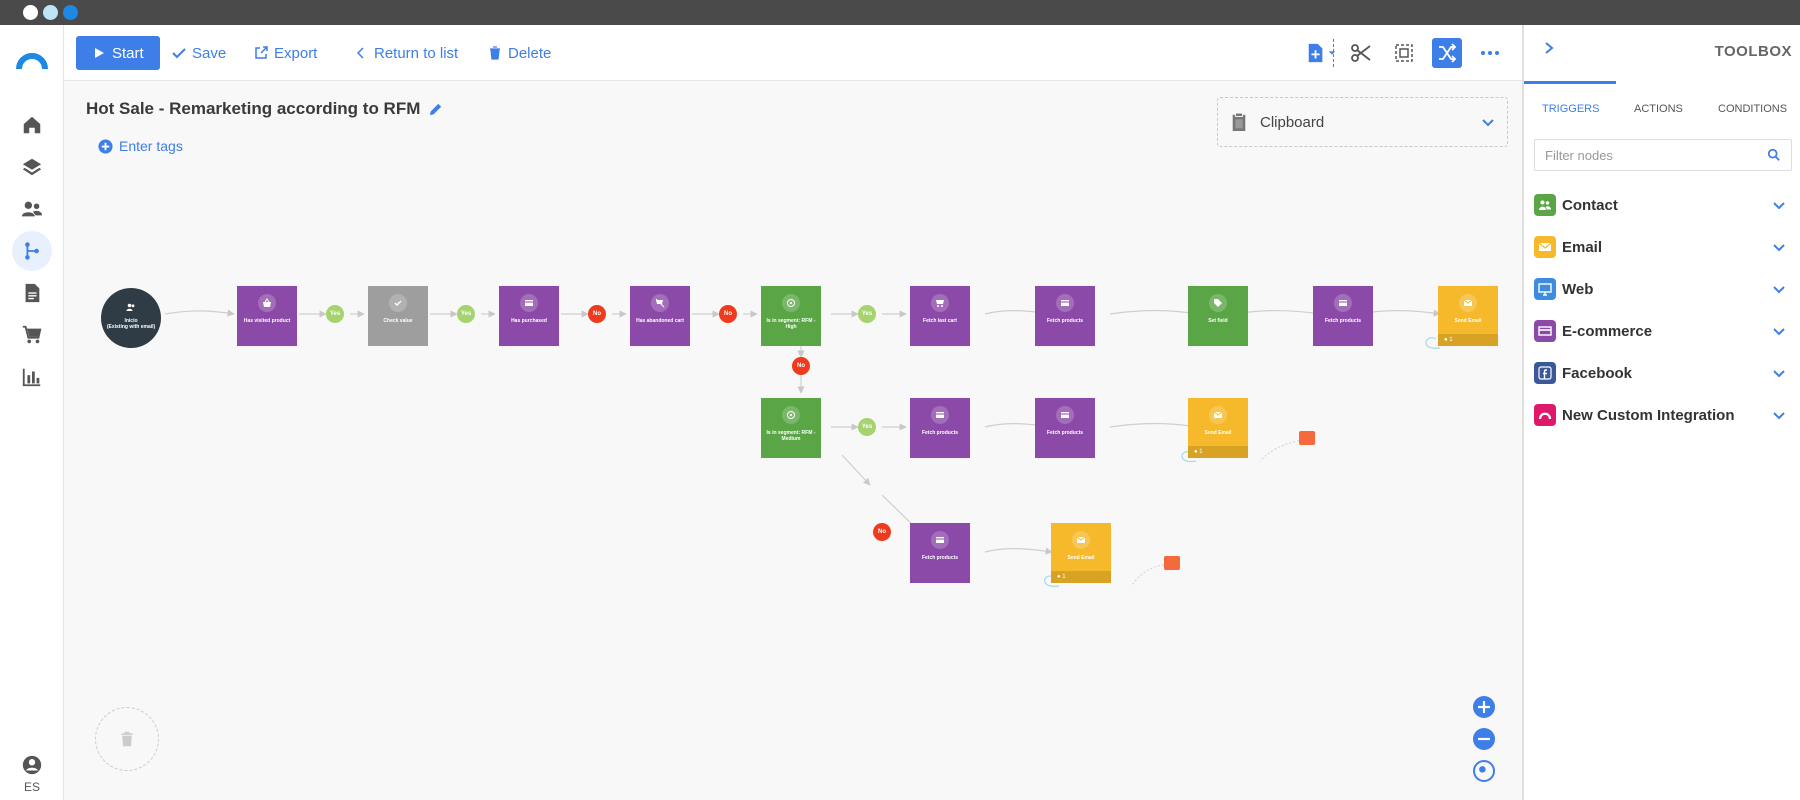 This screenshot has height=800, width=1800. Describe the element at coordinates (118, 53) in the screenshot. I see `start-button: Start` at that location.